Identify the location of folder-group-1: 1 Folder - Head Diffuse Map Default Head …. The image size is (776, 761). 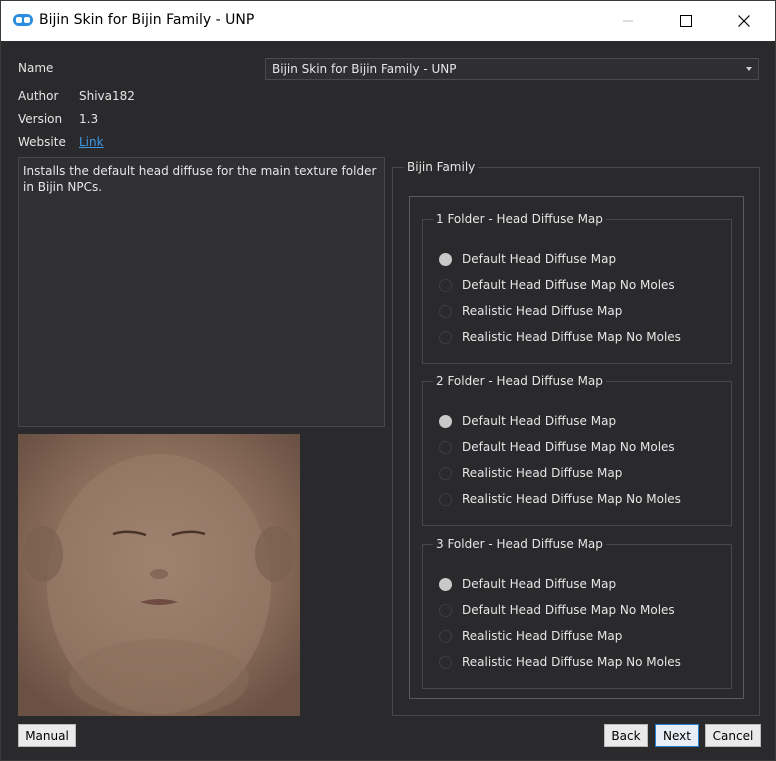
(577, 288).